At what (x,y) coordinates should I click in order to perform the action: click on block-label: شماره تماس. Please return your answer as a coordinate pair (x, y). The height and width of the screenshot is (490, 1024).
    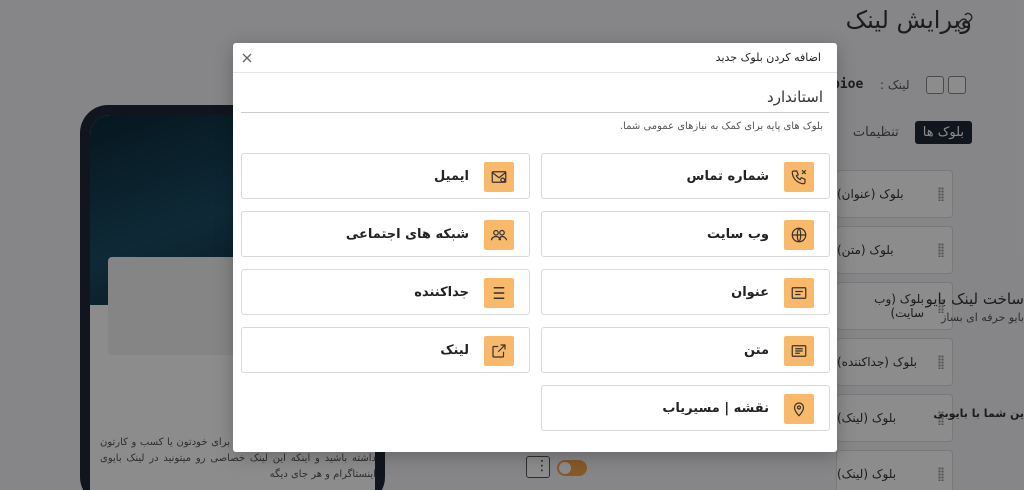
    Looking at the image, I should click on (727, 176).